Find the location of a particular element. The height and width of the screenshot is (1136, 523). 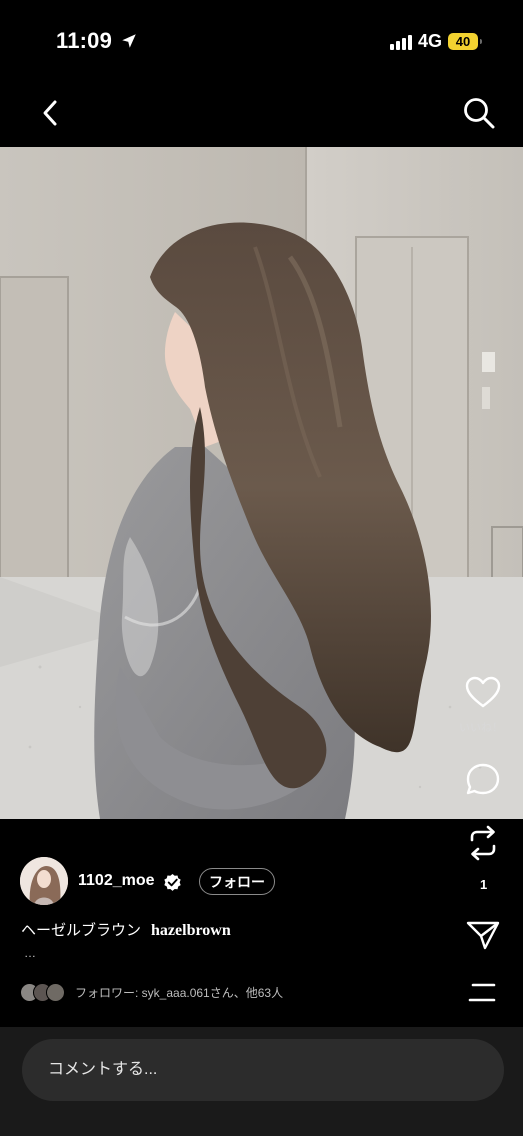

follow-button: フォロー is located at coordinates (237, 881).